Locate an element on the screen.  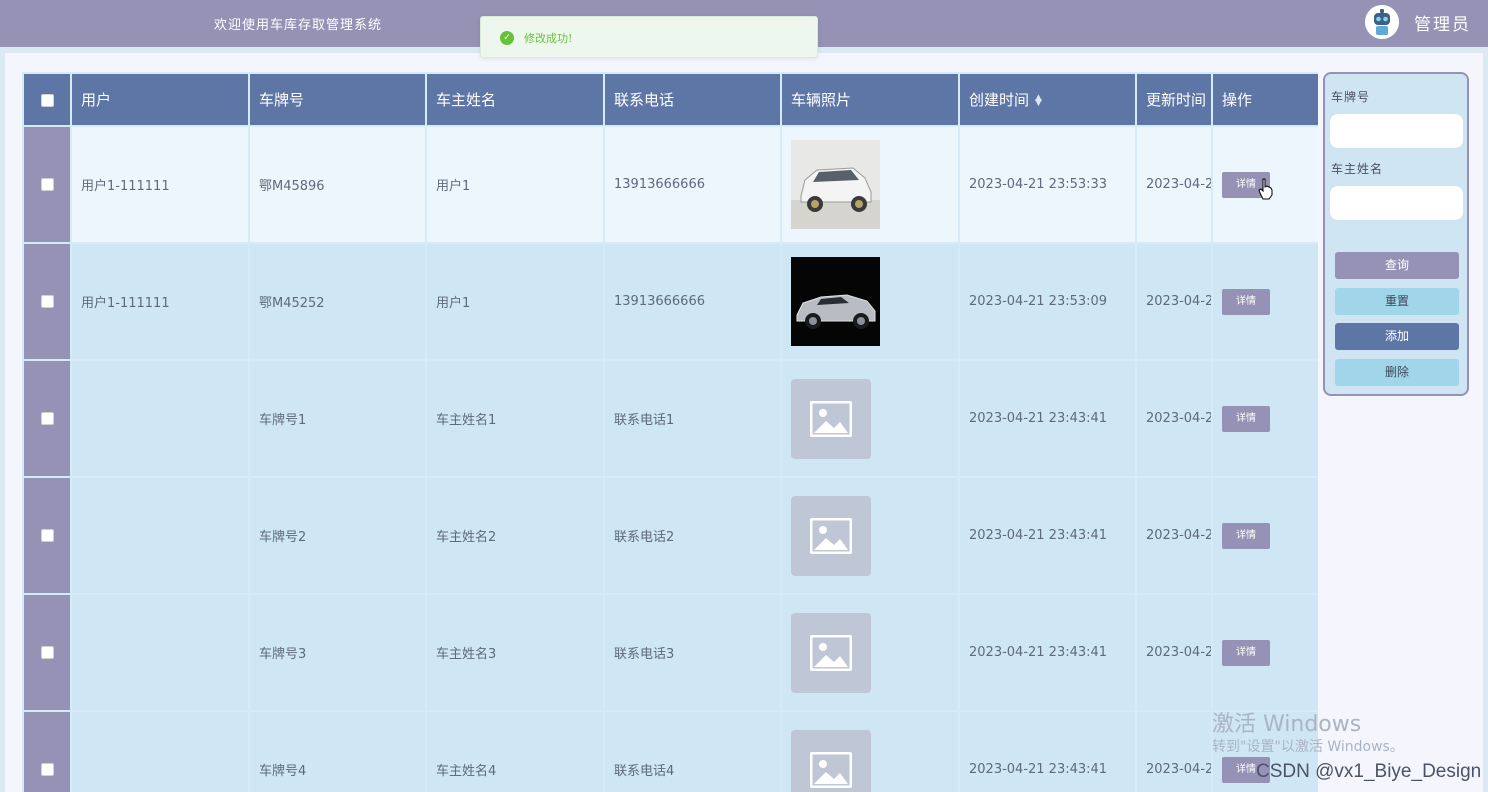
cell-owner: 车主姓名2 is located at coordinates (515, 535).